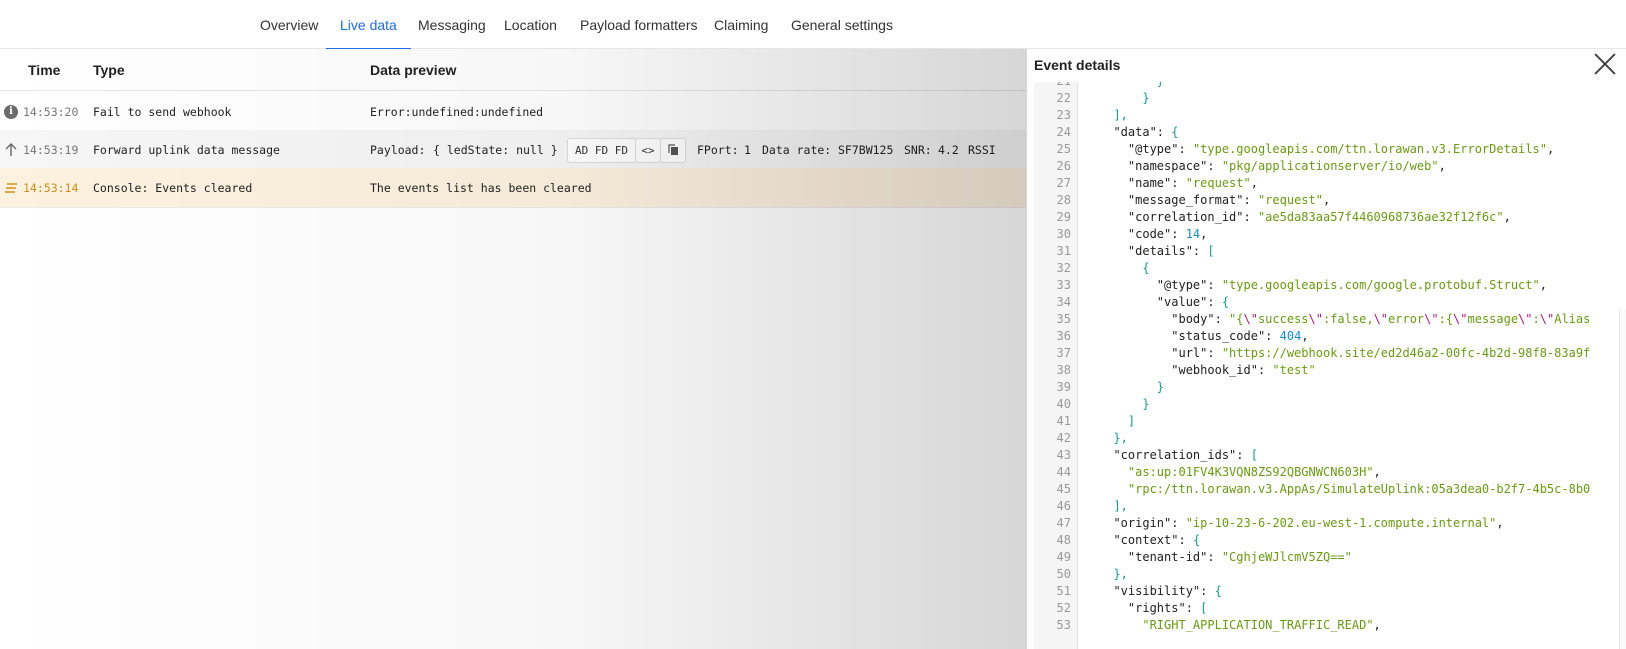  I want to click on fport-label: FPort:, so click(718, 150).